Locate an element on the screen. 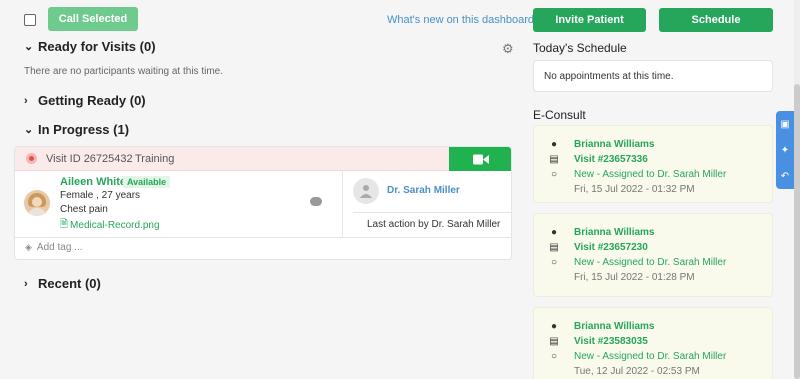  video-call-button is located at coordinates (480, 159).